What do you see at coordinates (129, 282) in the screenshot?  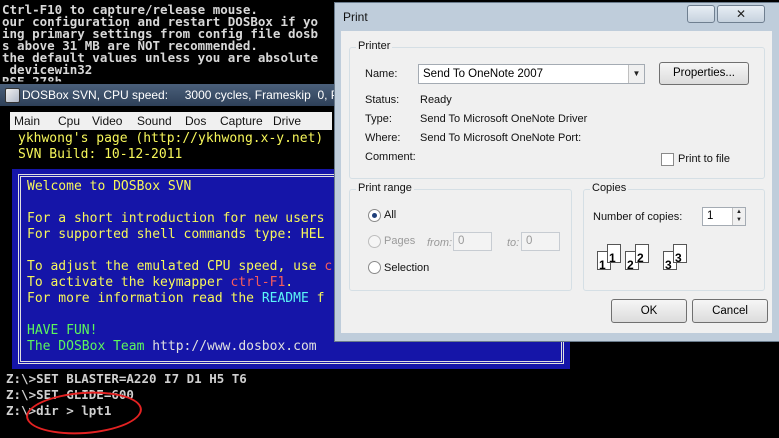 I see `welcome-text: To activate the keymapper` at bounding box center [129, 282].